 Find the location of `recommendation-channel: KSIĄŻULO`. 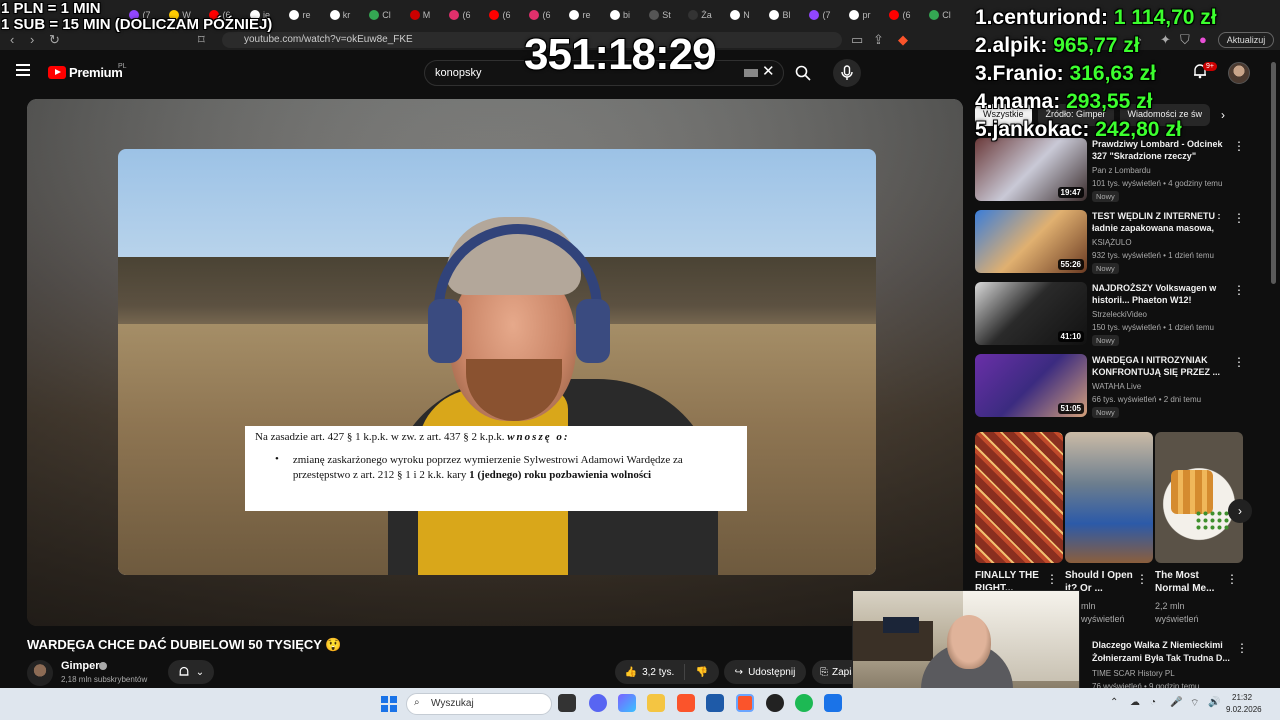

recommendation-channel: KSIĄŻULO is located at coordinates (1112, 242).